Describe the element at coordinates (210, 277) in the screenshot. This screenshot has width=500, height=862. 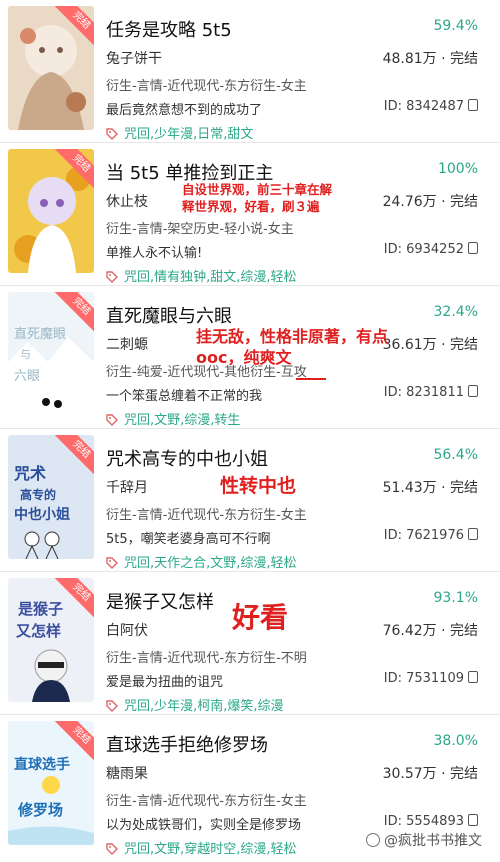
I see `book-tags-text: 咒回,情有独钟,甜文,综漫,轻松` at that location.